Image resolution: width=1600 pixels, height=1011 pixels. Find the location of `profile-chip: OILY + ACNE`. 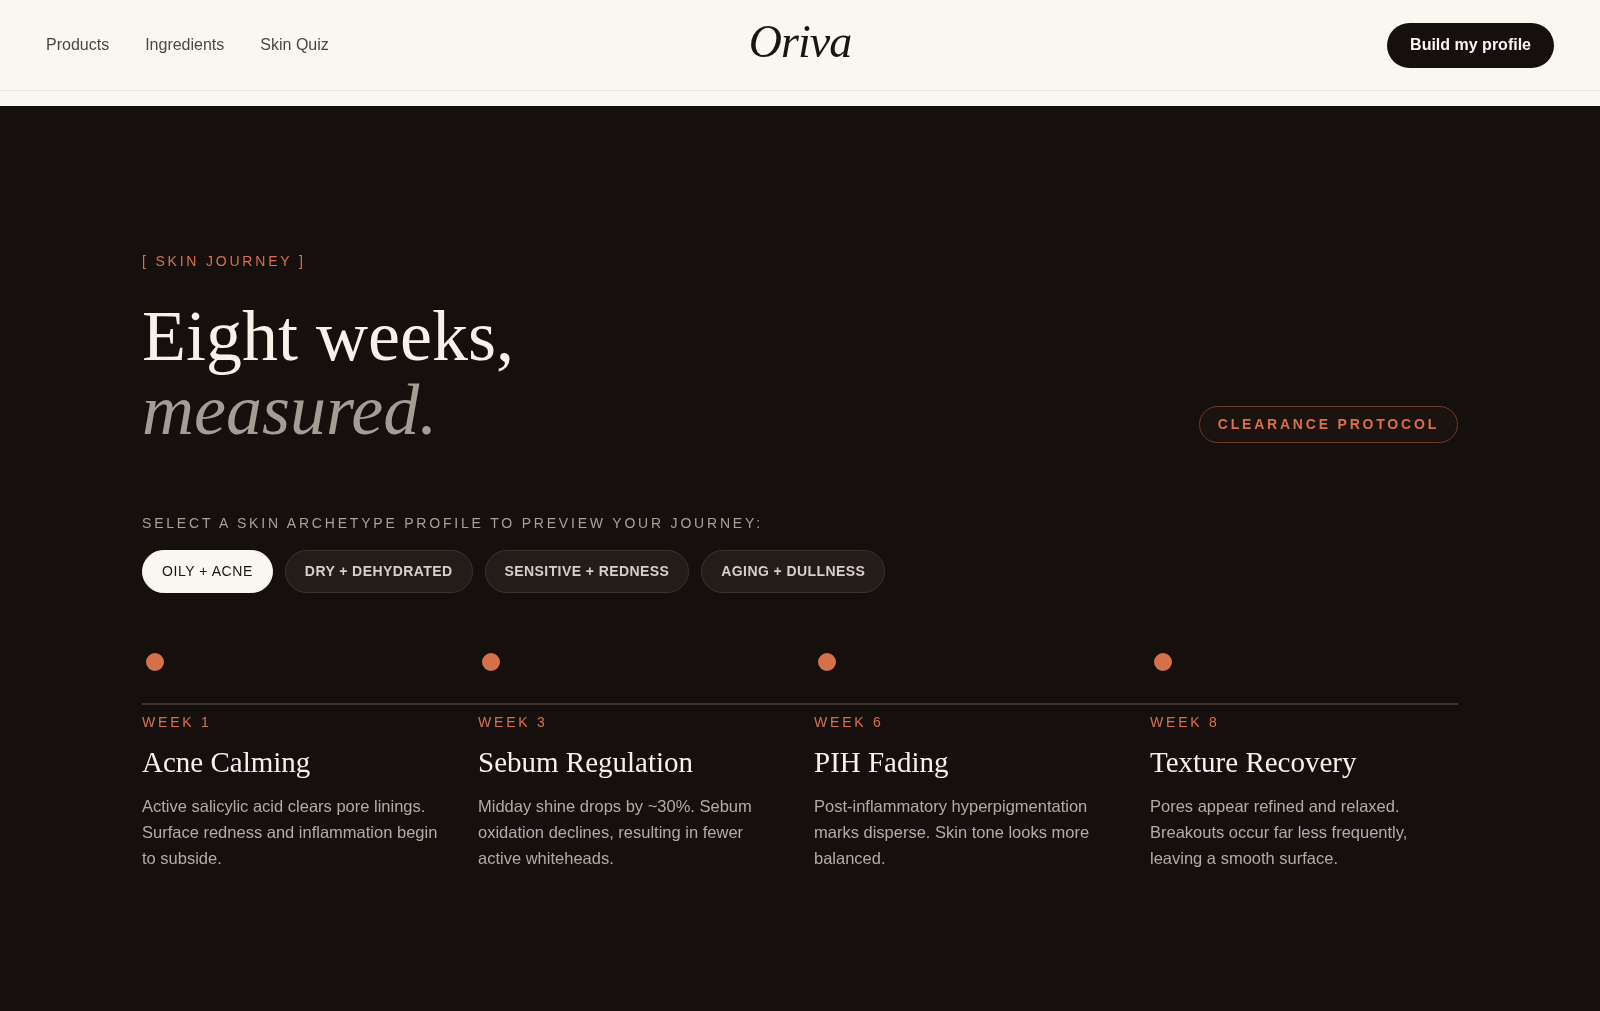

profile-chip: OILY + ACNE is located at coordinates (207, 571).